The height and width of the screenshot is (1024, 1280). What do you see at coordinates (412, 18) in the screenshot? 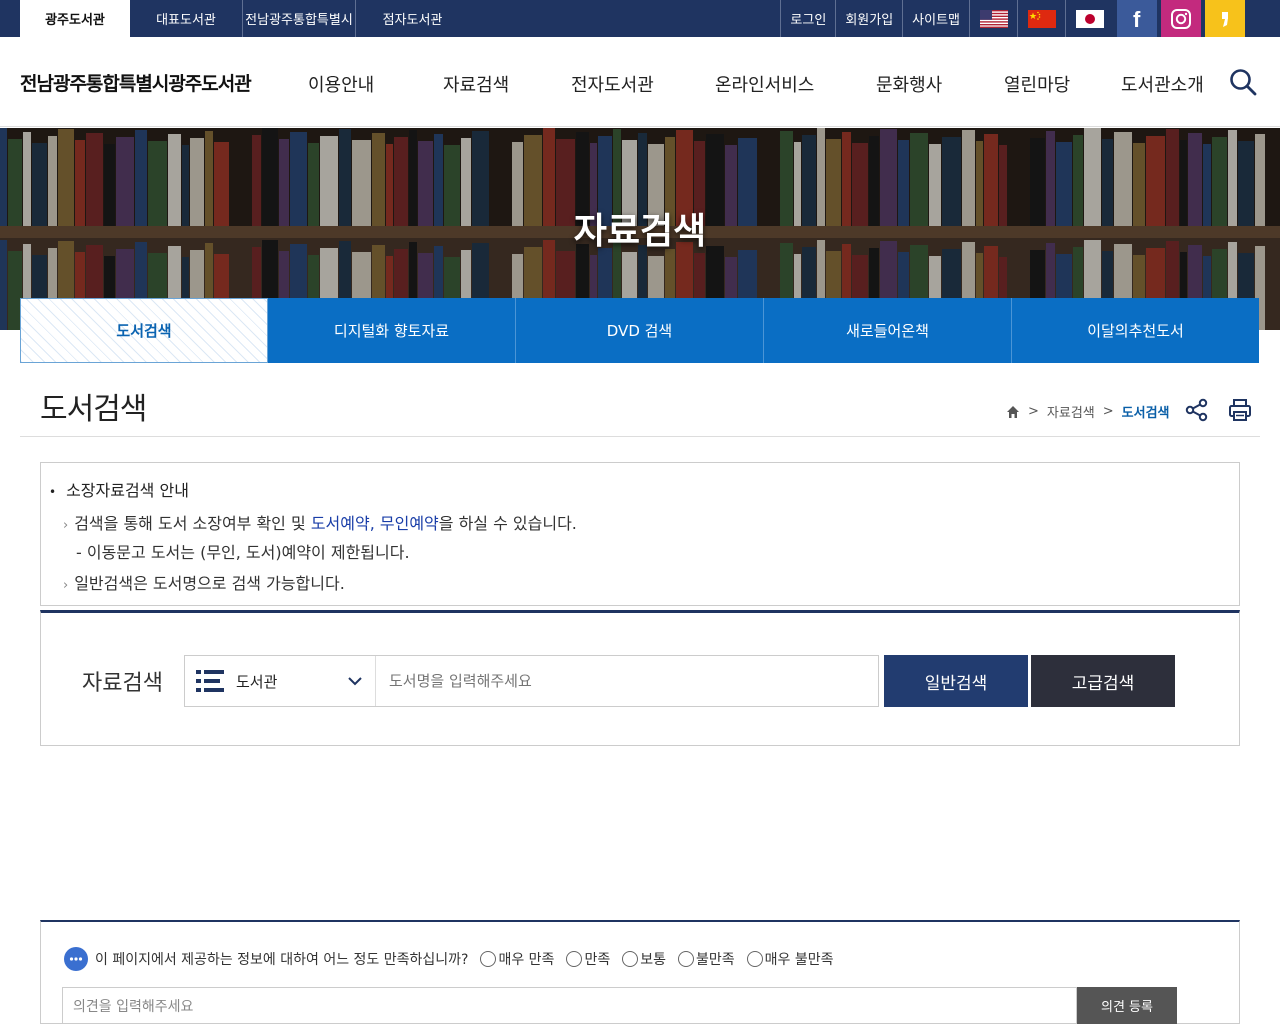
I see `site-tab-braille: 점자도서관` at bounding box center [412, 18].